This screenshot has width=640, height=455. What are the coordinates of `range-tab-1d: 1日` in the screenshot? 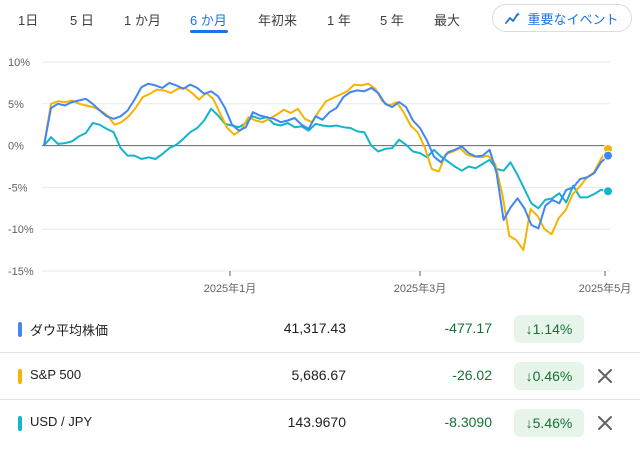 It's located at (28, 19).